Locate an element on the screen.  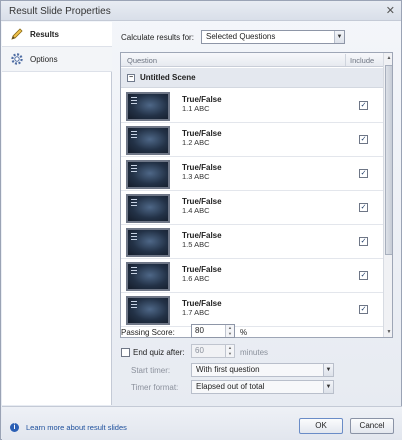
question-number: 1.4 ABC is located at coordinates (196, 210).